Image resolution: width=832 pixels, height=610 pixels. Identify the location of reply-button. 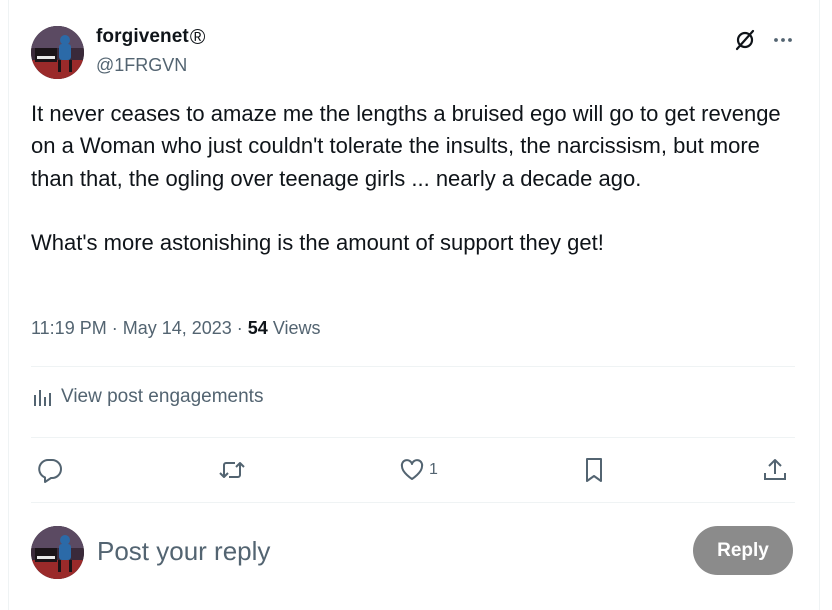
(50, 470).